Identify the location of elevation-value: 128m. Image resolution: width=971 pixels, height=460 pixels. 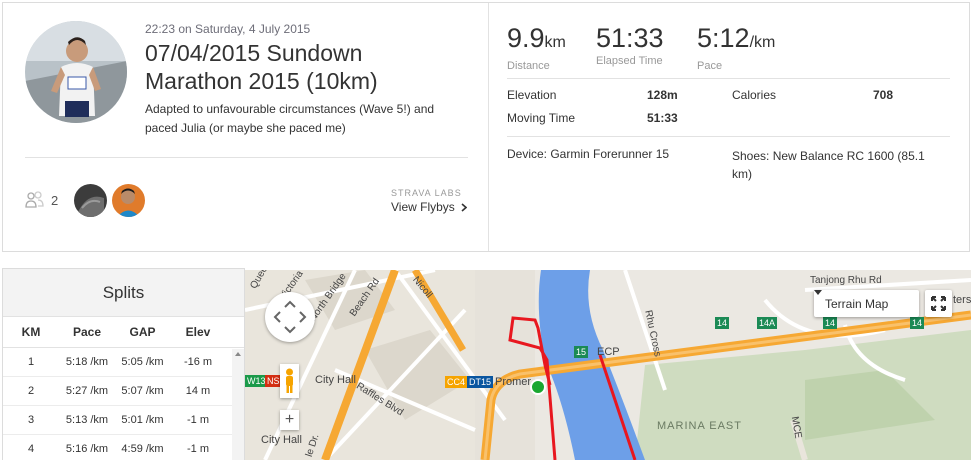
(662, 95).